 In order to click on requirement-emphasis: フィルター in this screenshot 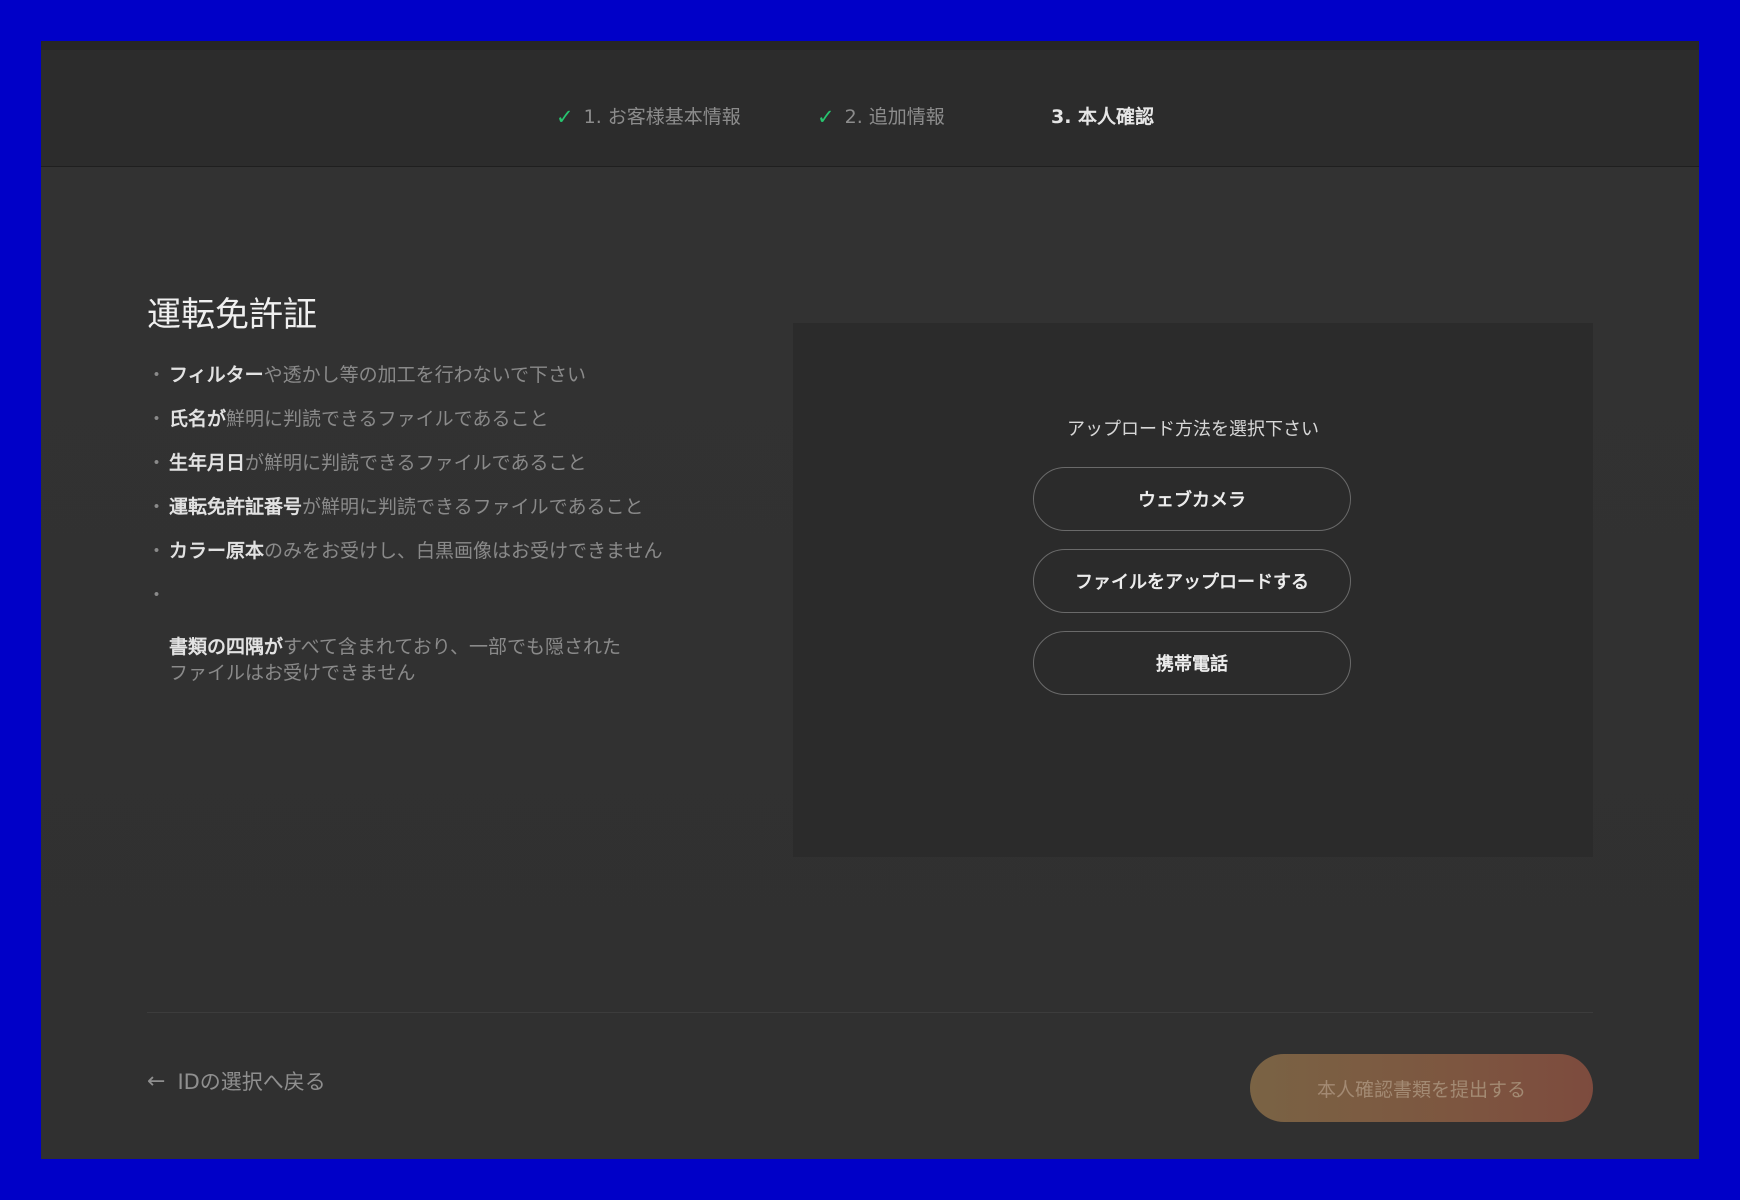, I will do `click(216, 375)`.